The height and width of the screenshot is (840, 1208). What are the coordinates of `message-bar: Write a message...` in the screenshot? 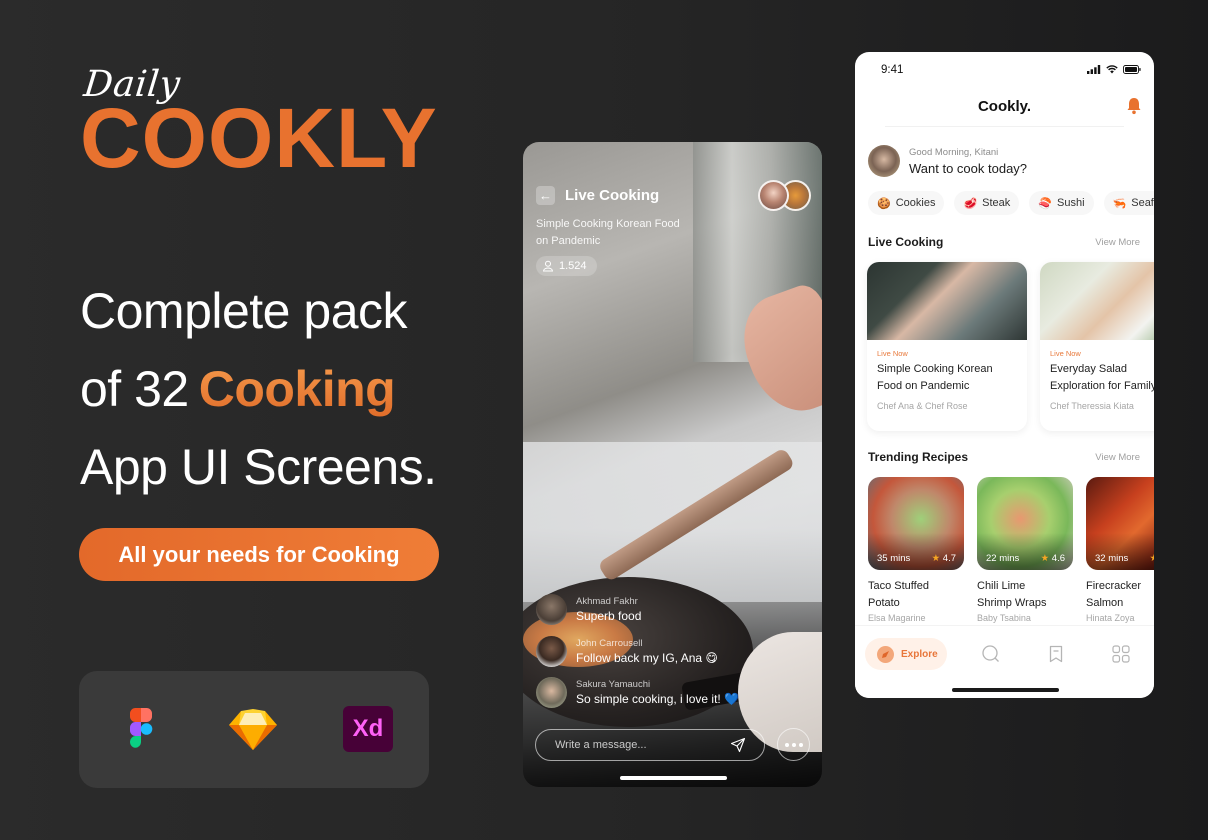 It's located at (672, 744).